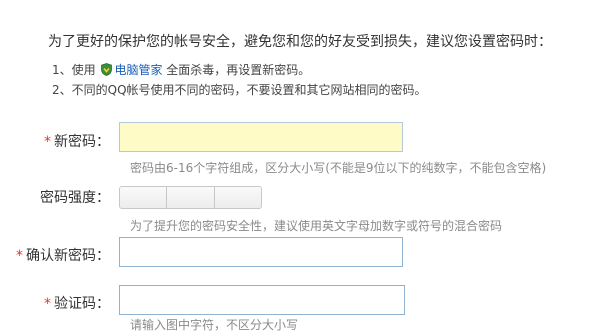 This screenshot has width=599, height=333. Describe the element at coordinates (82, 304) in the screenshot. I see `captcha-label-text: 验证码：` at that location.